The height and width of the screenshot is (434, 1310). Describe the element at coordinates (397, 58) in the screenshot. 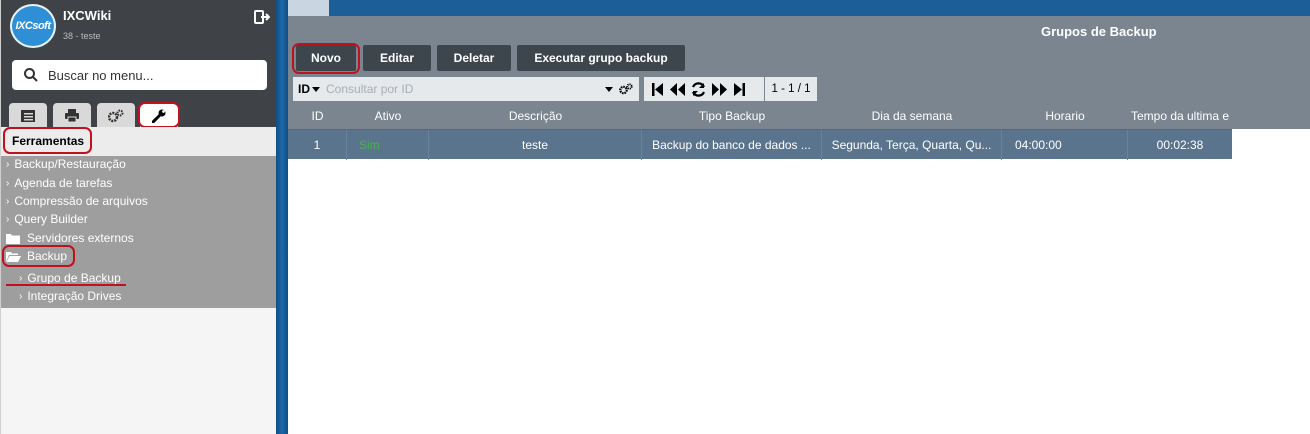

I see `editar-button: Editar` at that location.